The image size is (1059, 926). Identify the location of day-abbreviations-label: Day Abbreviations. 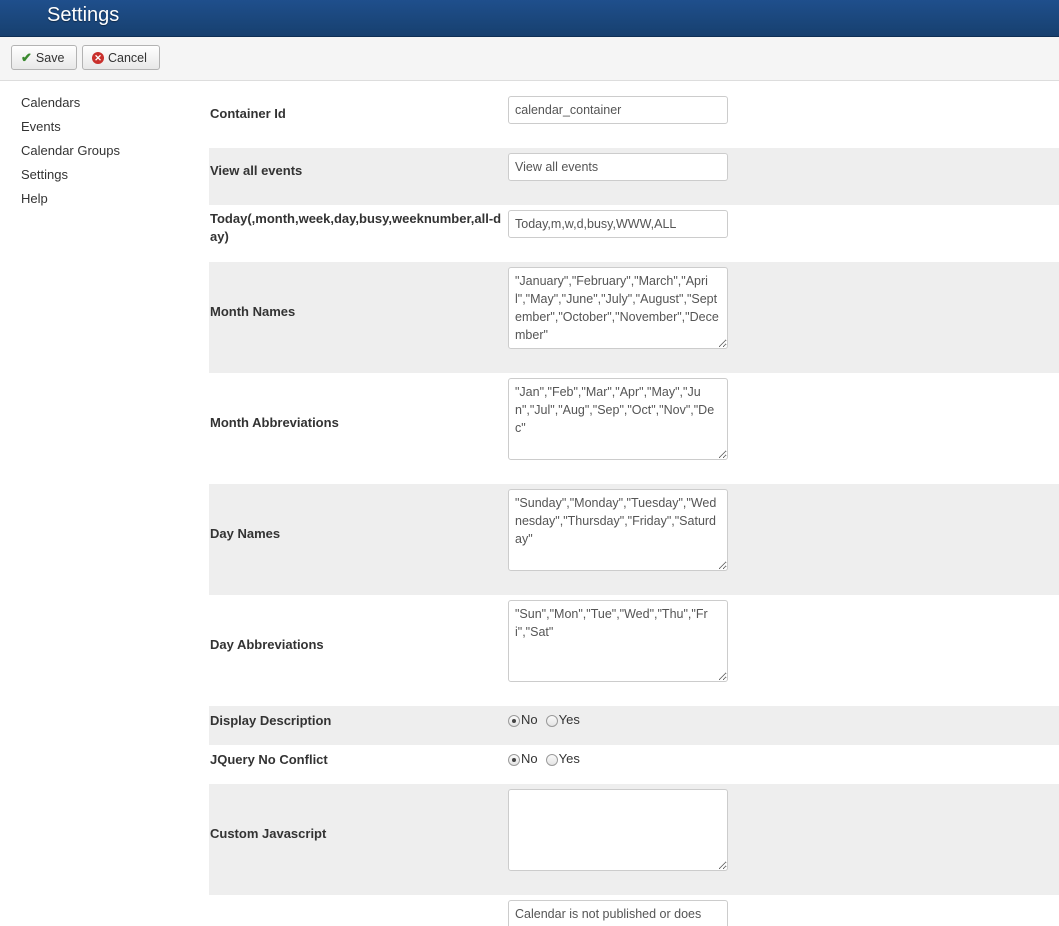
(267, 644).